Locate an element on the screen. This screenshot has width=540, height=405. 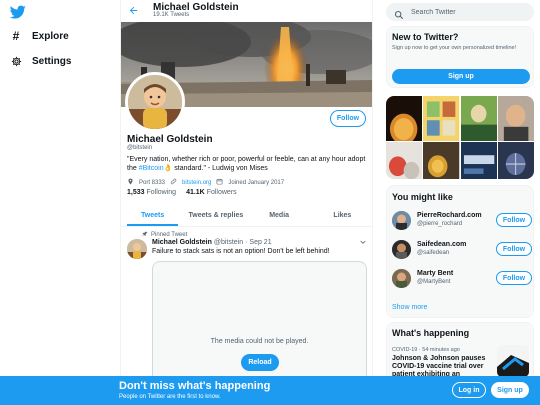
reload-button: Reload is located at coordinates (260, 362).